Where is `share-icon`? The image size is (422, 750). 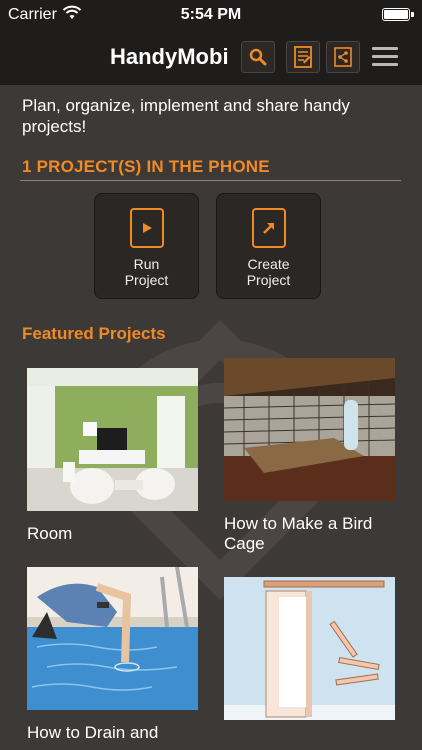
share-icon is located at coordinates (343, 57).